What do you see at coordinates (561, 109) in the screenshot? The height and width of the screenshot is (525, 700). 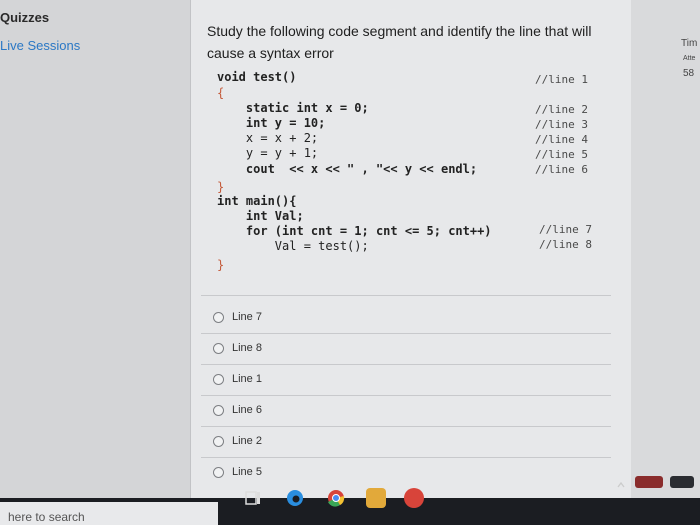 I see `comment-line-2: //line 2` at bounding box center [561, 109].